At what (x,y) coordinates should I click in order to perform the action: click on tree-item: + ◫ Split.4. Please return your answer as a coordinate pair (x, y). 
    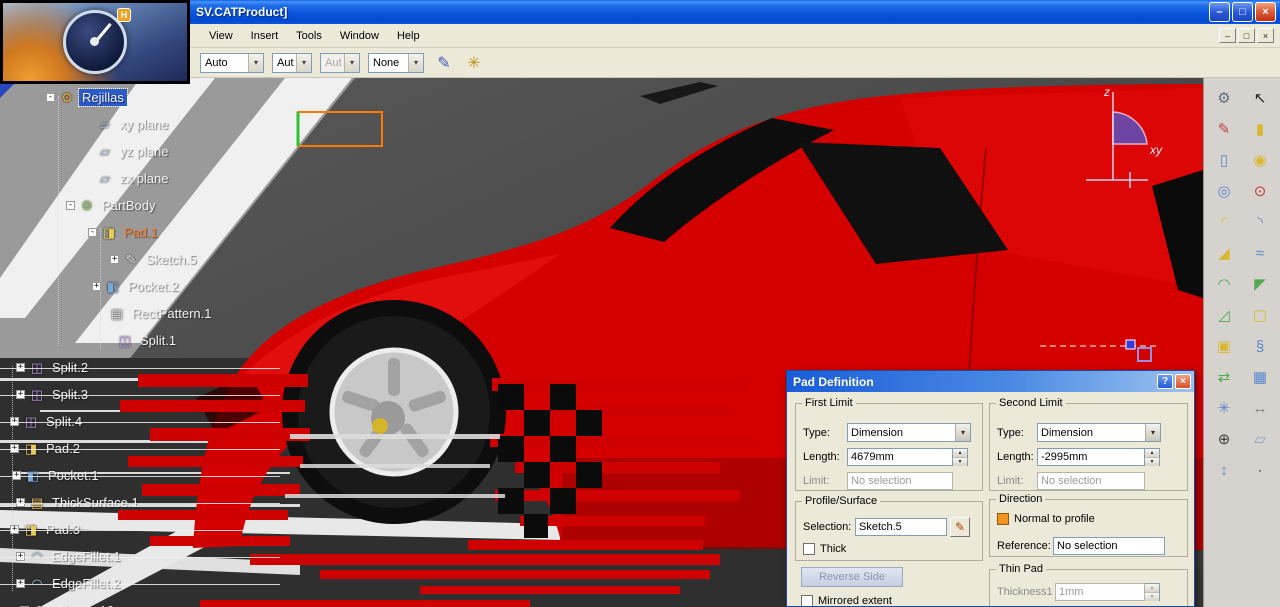
    Looking at the image, I should click on (155, 421).